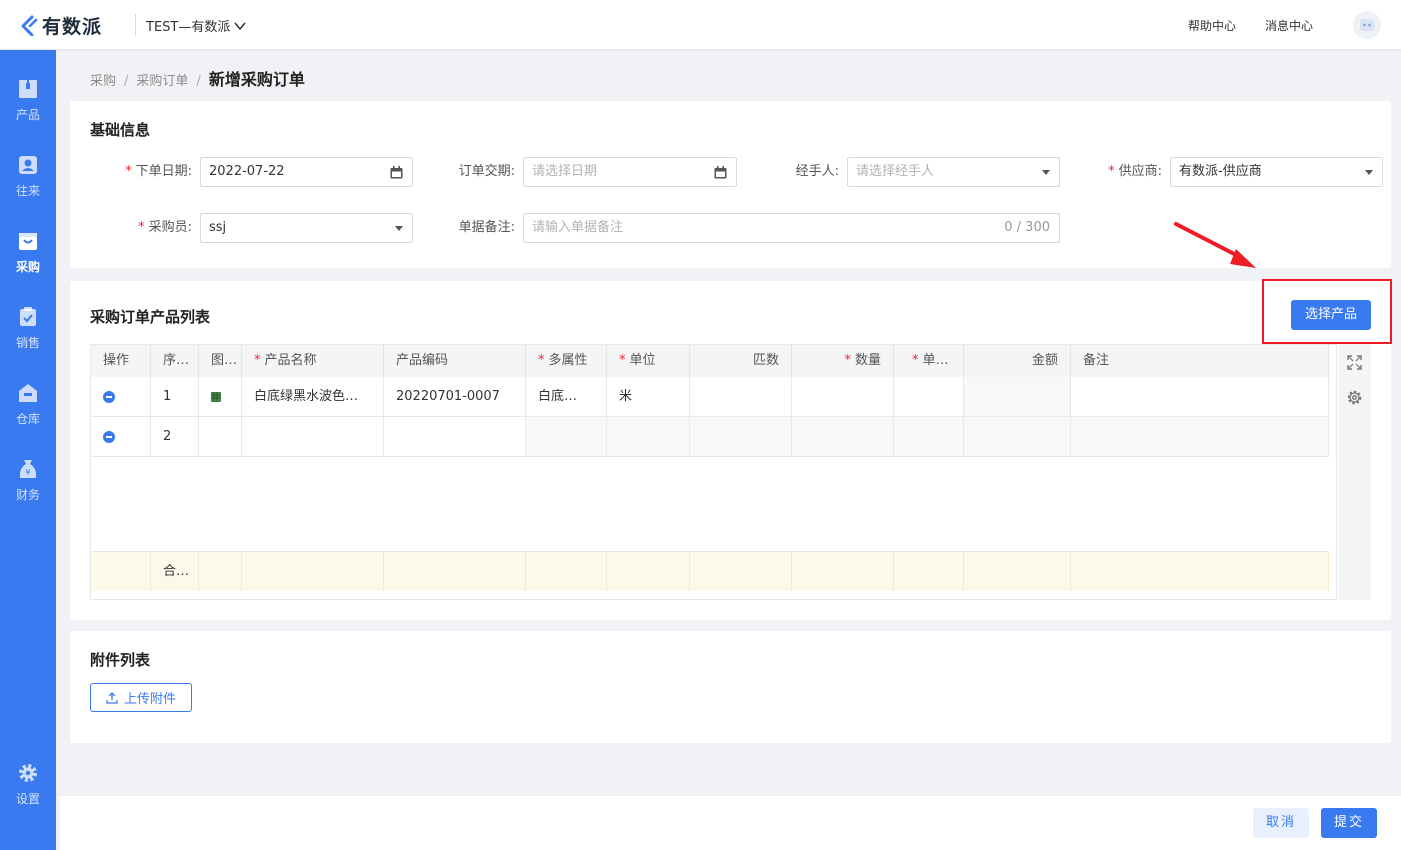 This screenshot has height=850, width=1401. I want to click on box-icon, so click(28, 89).